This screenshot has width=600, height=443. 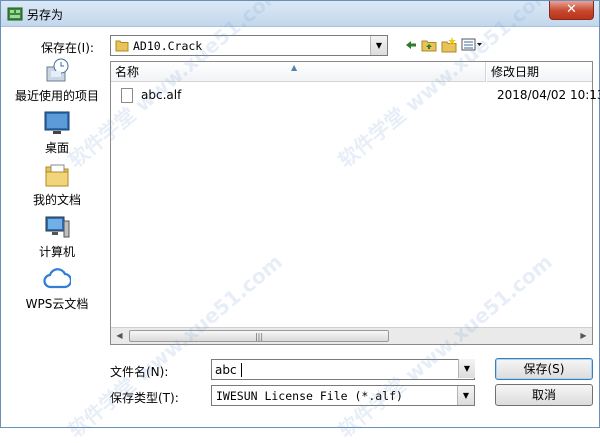 What do you see at coordinates (127, 95) in the screenshot?
I see `file-icon` at bounding box center [127, 95].